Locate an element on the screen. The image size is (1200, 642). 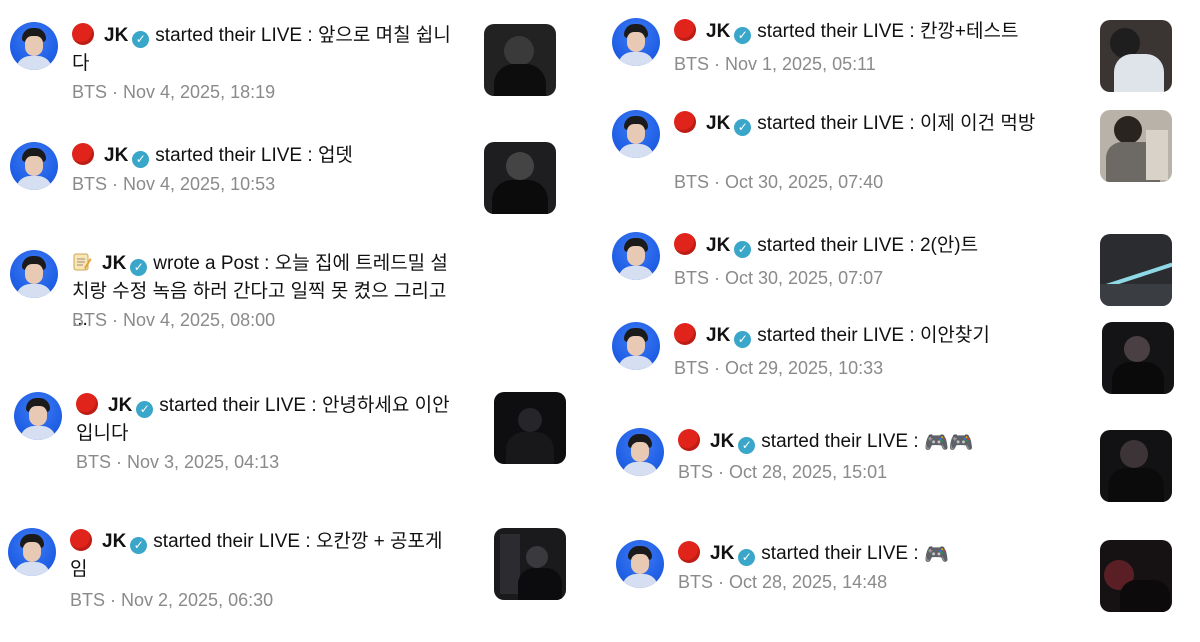
post-text: 2(안)트 is located at coordinates (949, 245).